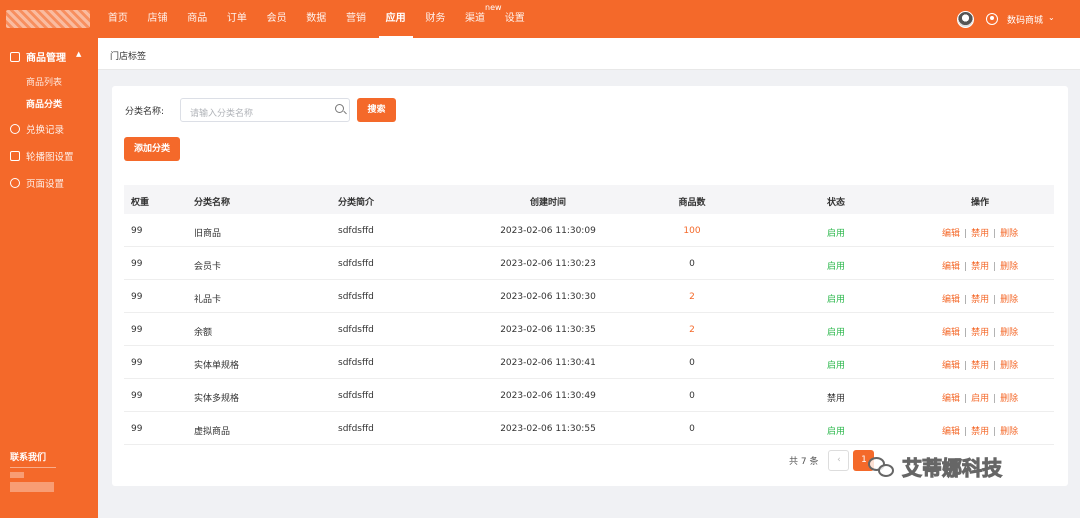  I want to click on cell-goods-count: 0, so click(692, 429).